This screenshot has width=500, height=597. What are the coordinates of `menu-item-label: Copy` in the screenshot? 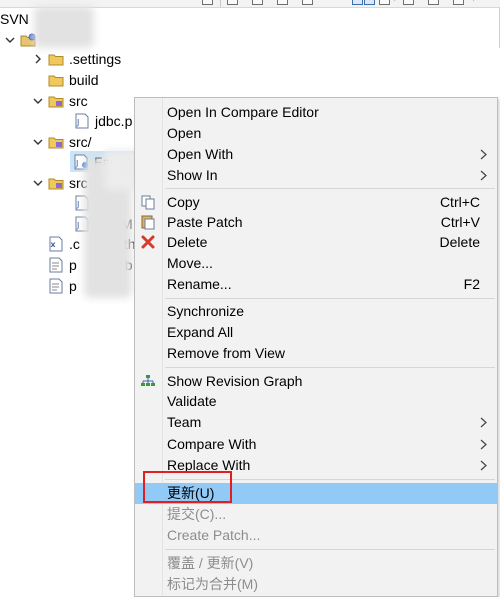 It's located at (183, 202).